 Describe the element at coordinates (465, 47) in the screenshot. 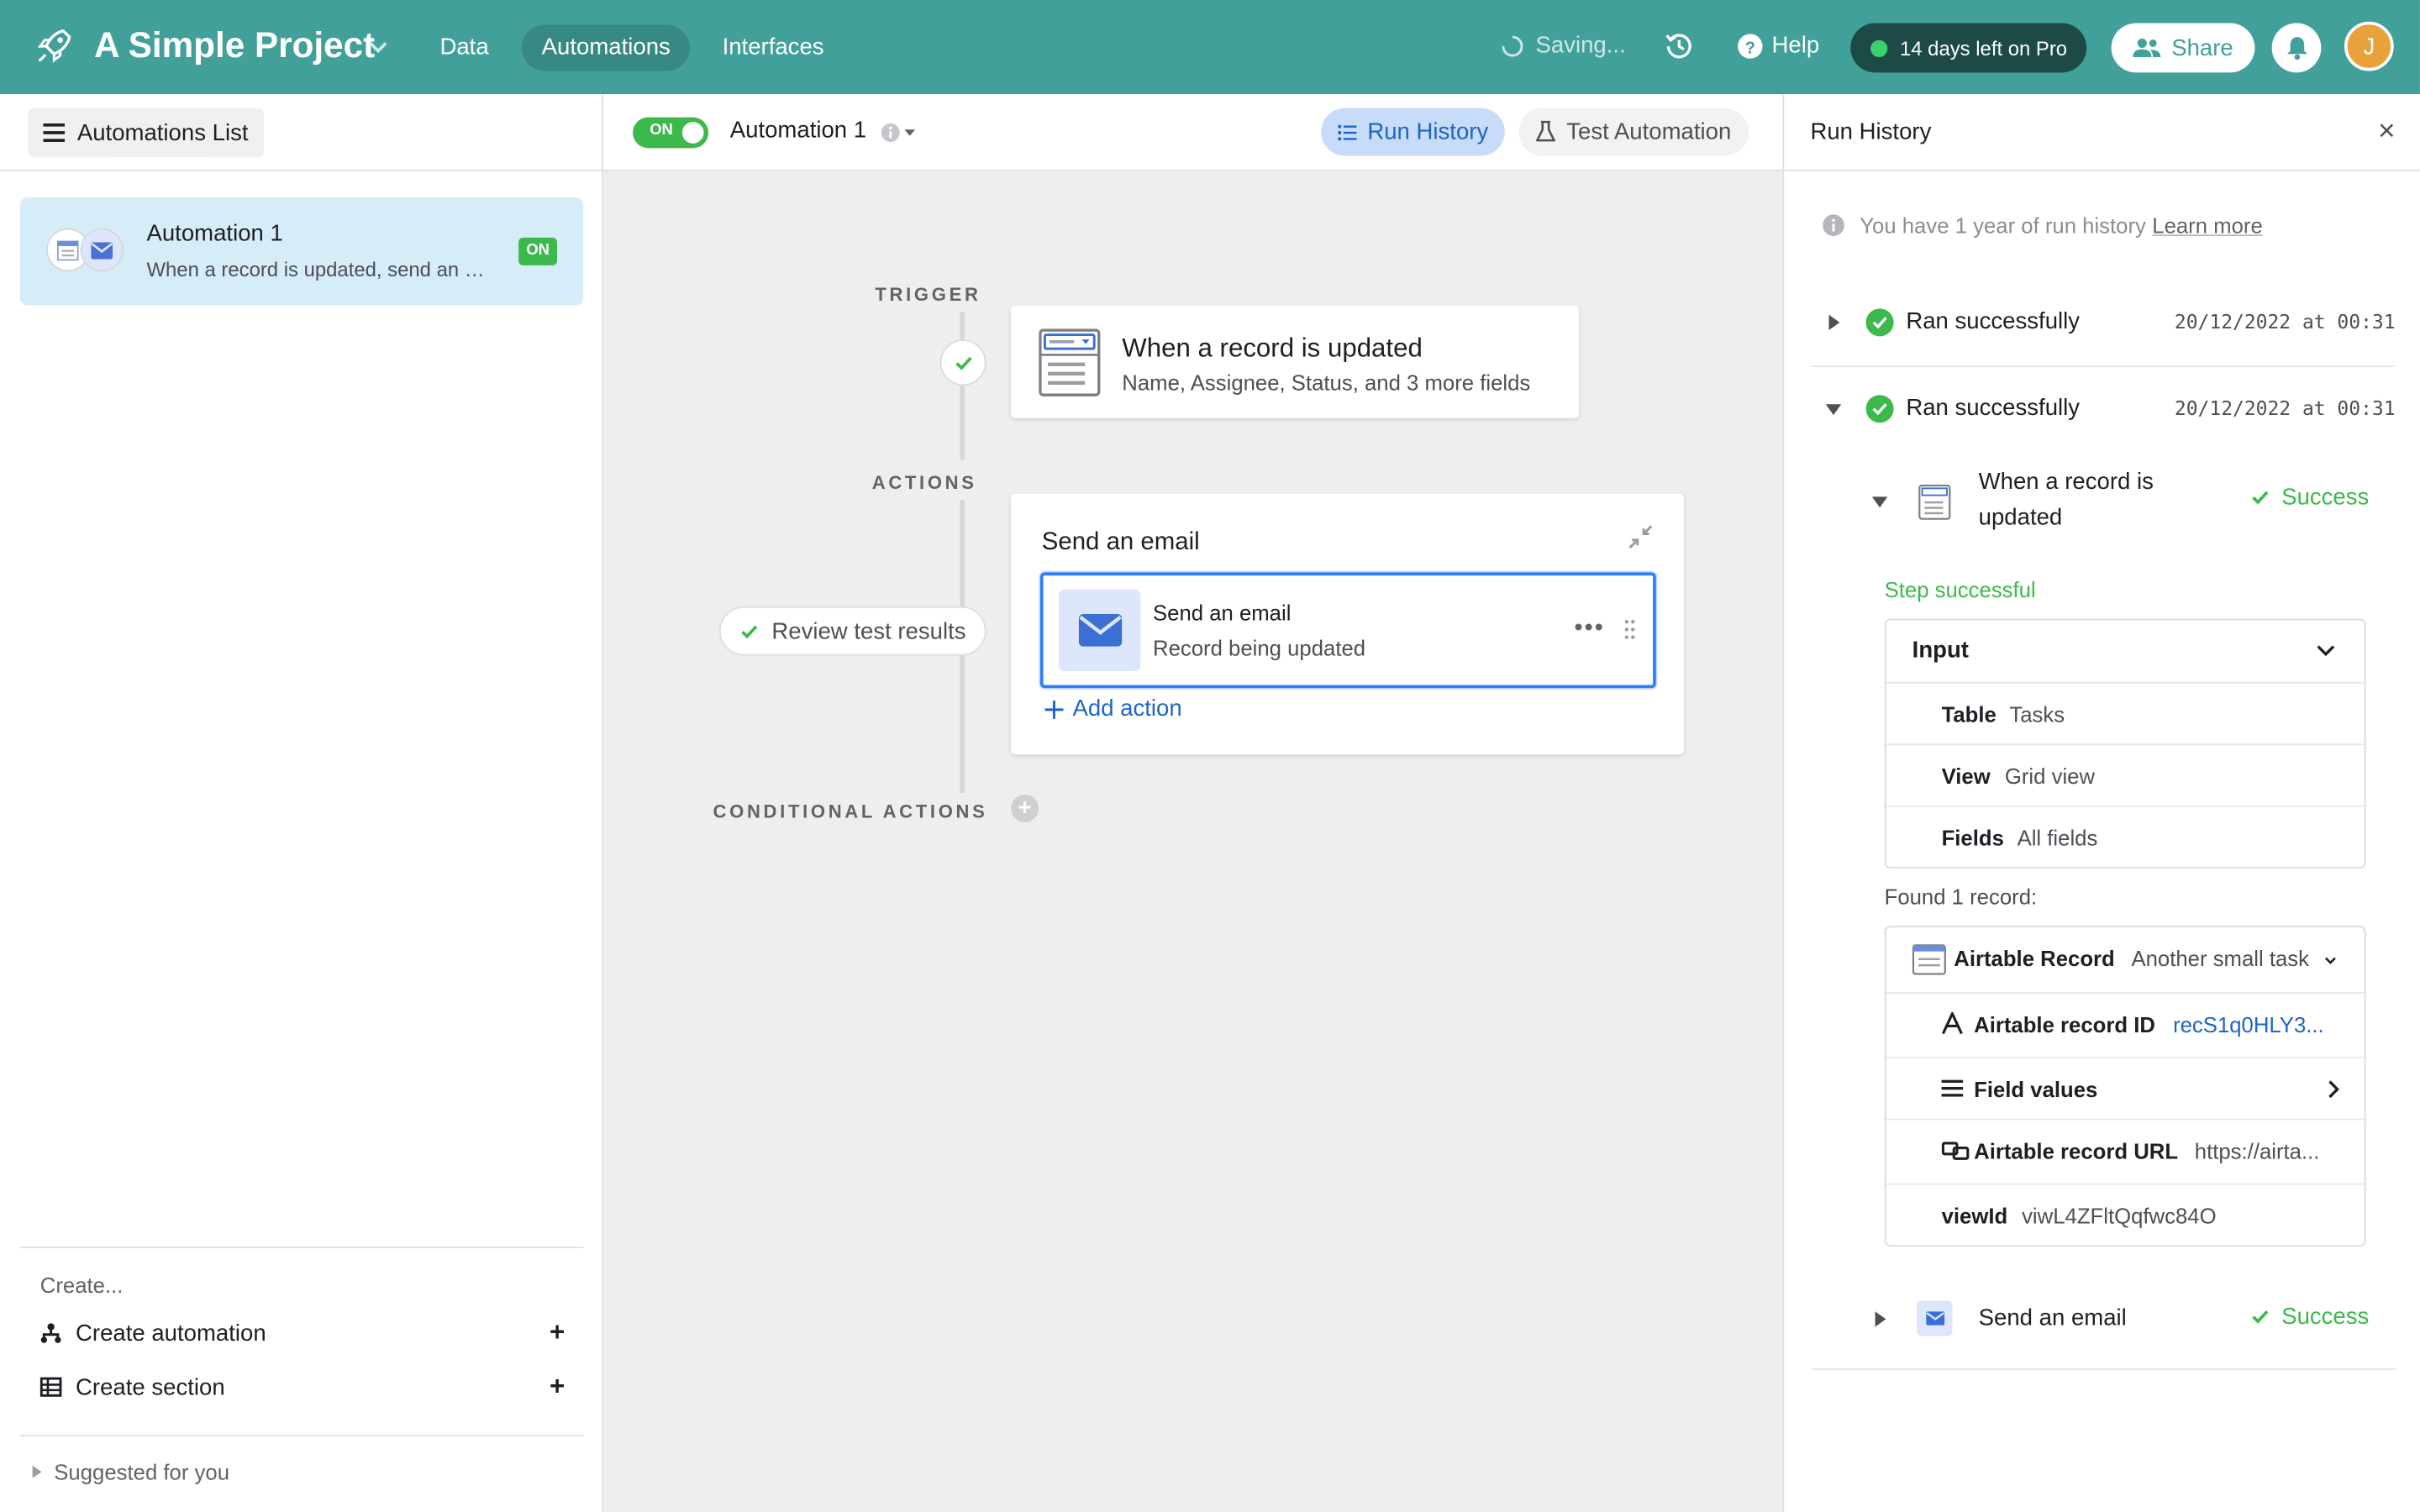

I see `nav-data: Data` at that location.